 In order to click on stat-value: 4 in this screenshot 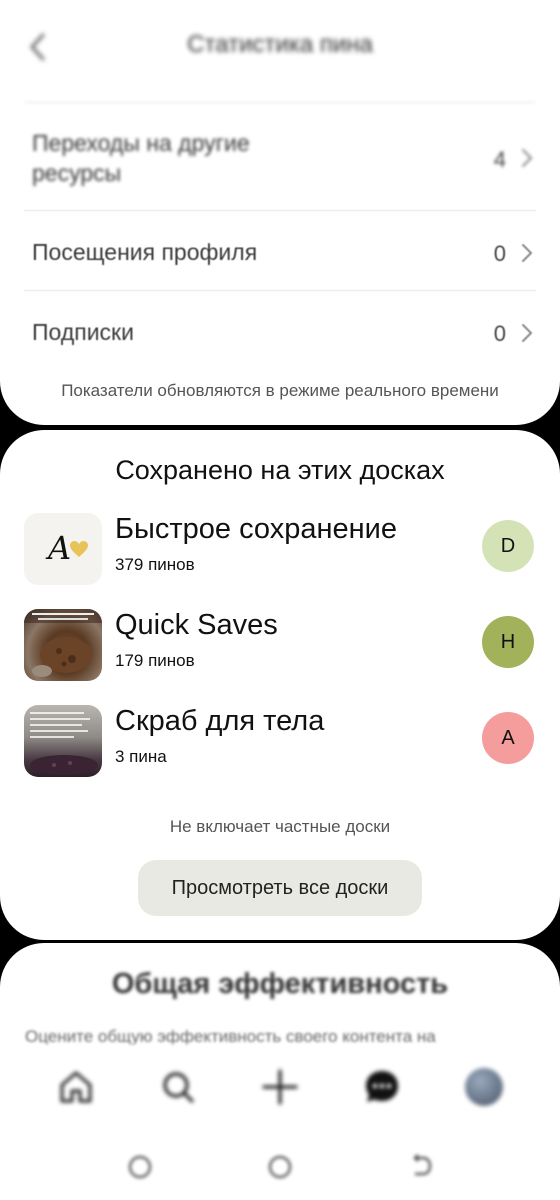, I will do `click(499, 159)`.